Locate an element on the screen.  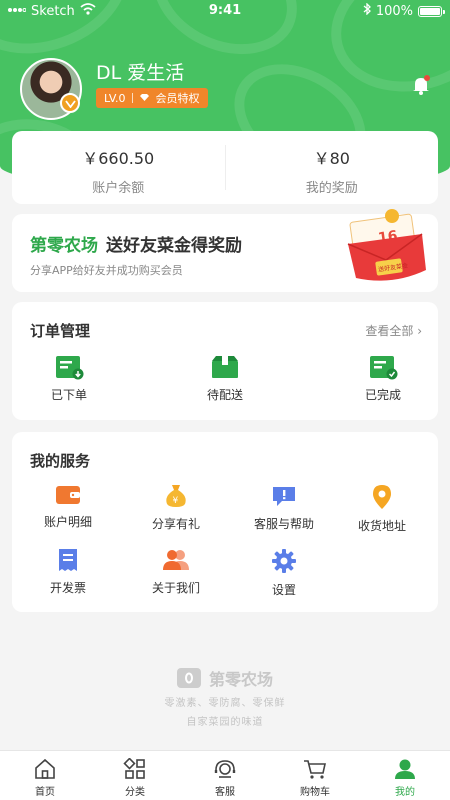
bottom-tab-bar: 首页 分类 客服 购物车 我的 is located at coordinates (225, 775).